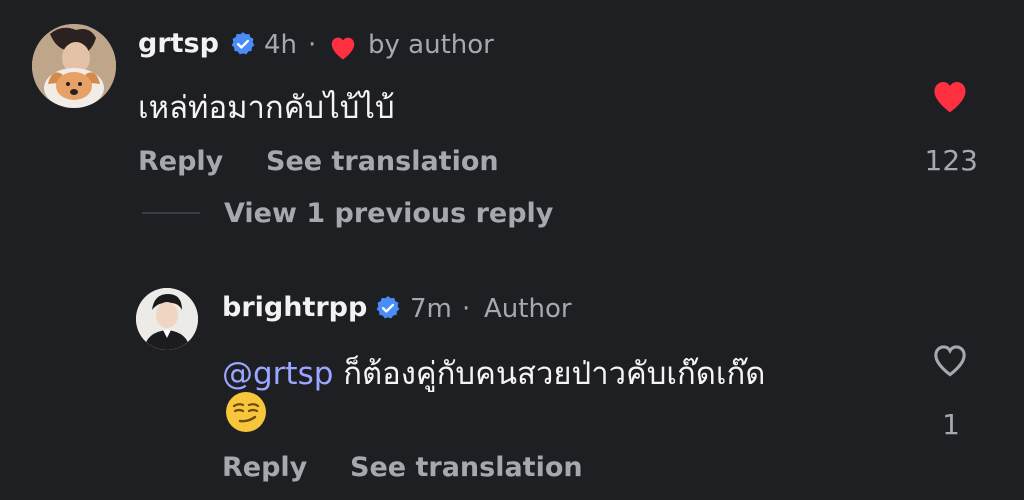 This screenshot has width=1024, height=500. Describe the element at coordinates (171, 213) in the screenshot. I see `replies-divider` at that location.